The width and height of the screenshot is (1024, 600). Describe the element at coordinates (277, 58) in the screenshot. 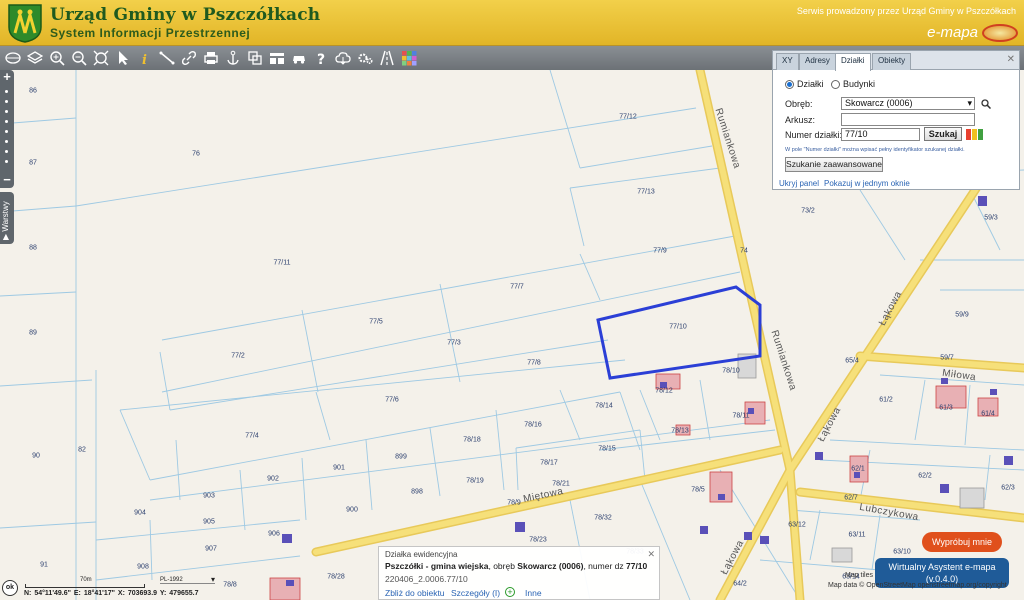

I see `layout-icon` at that location.